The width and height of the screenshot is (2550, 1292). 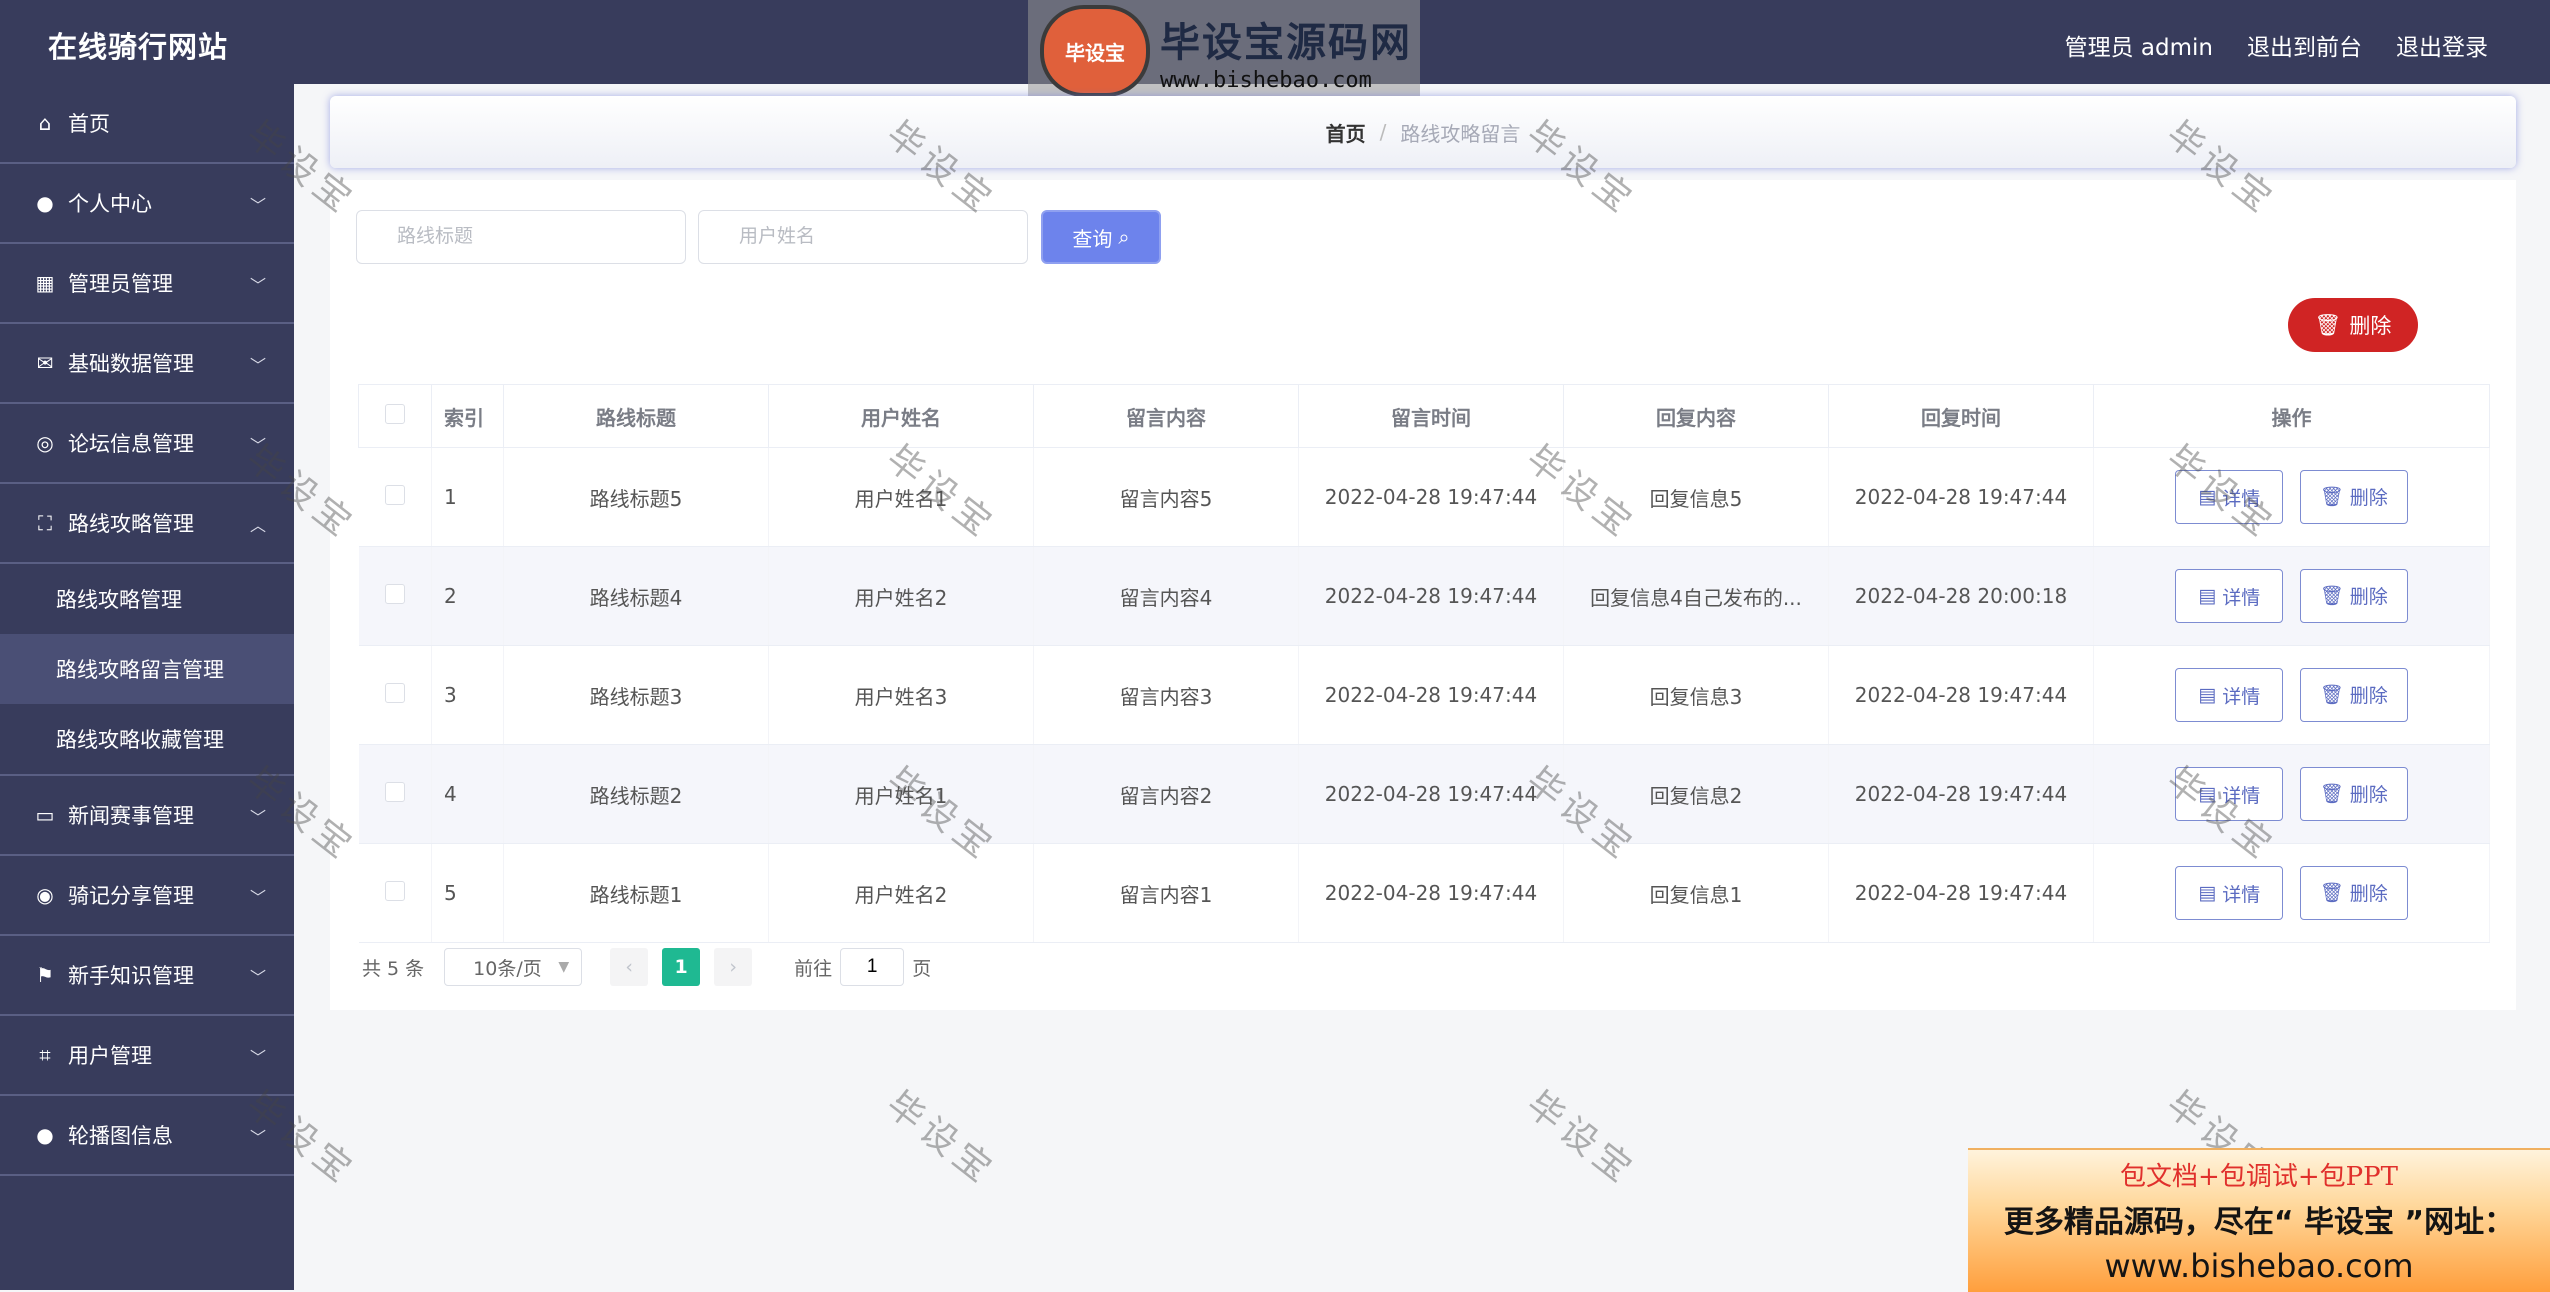 I want to click on select-all-cell, so click(x=395, y=416).